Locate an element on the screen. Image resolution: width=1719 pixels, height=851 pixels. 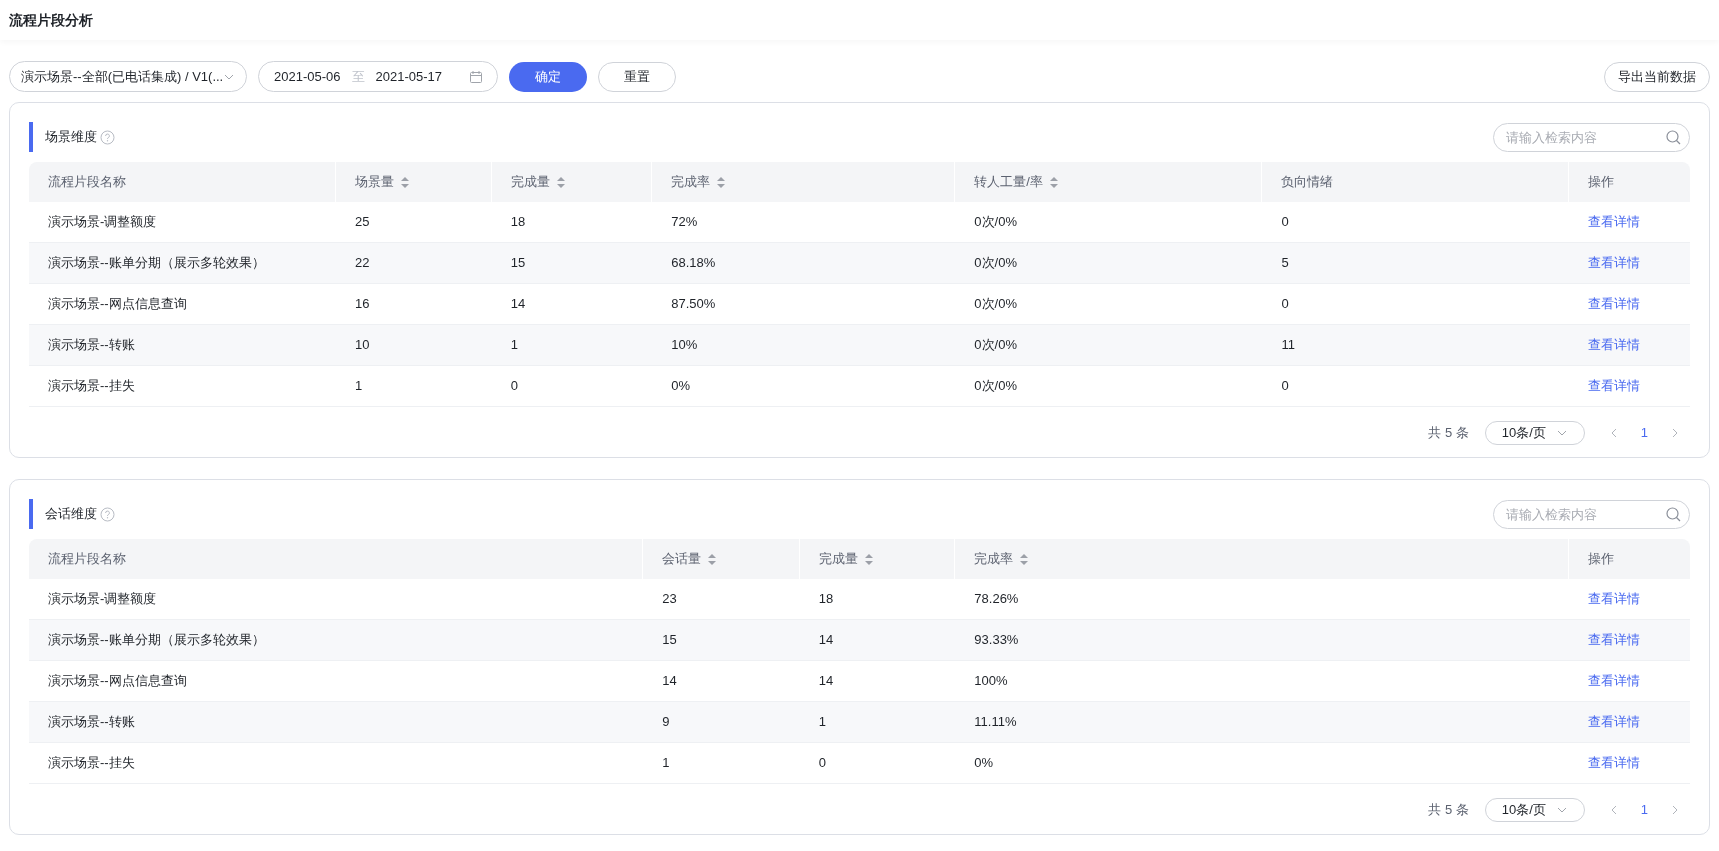
page-title: 流程片段分析 is located at coordinates (51, 20).